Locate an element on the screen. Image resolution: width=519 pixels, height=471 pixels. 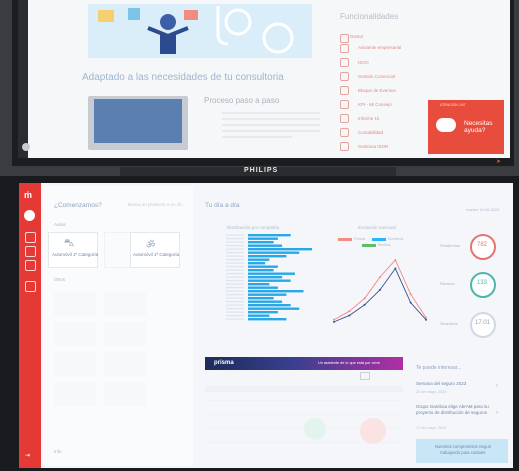
help-label: Necesitas ayuda? is located at coordinates (483, 127).